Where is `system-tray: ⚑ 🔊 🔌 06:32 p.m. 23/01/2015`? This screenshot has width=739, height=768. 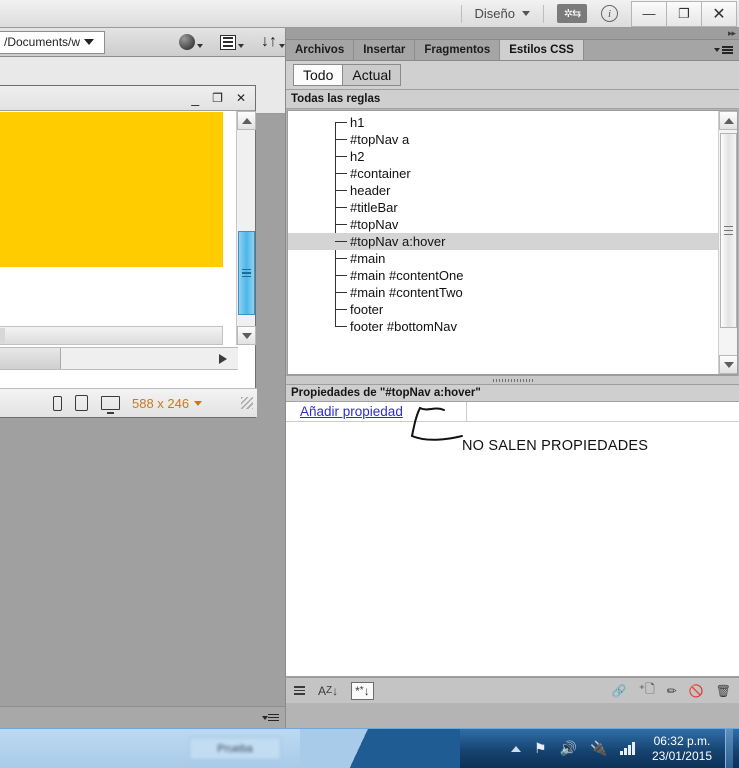 system-tray: ⚑ 🔊 🔌 06:32 p.m. 23/01/2015 is located at coordinates (625, 748).